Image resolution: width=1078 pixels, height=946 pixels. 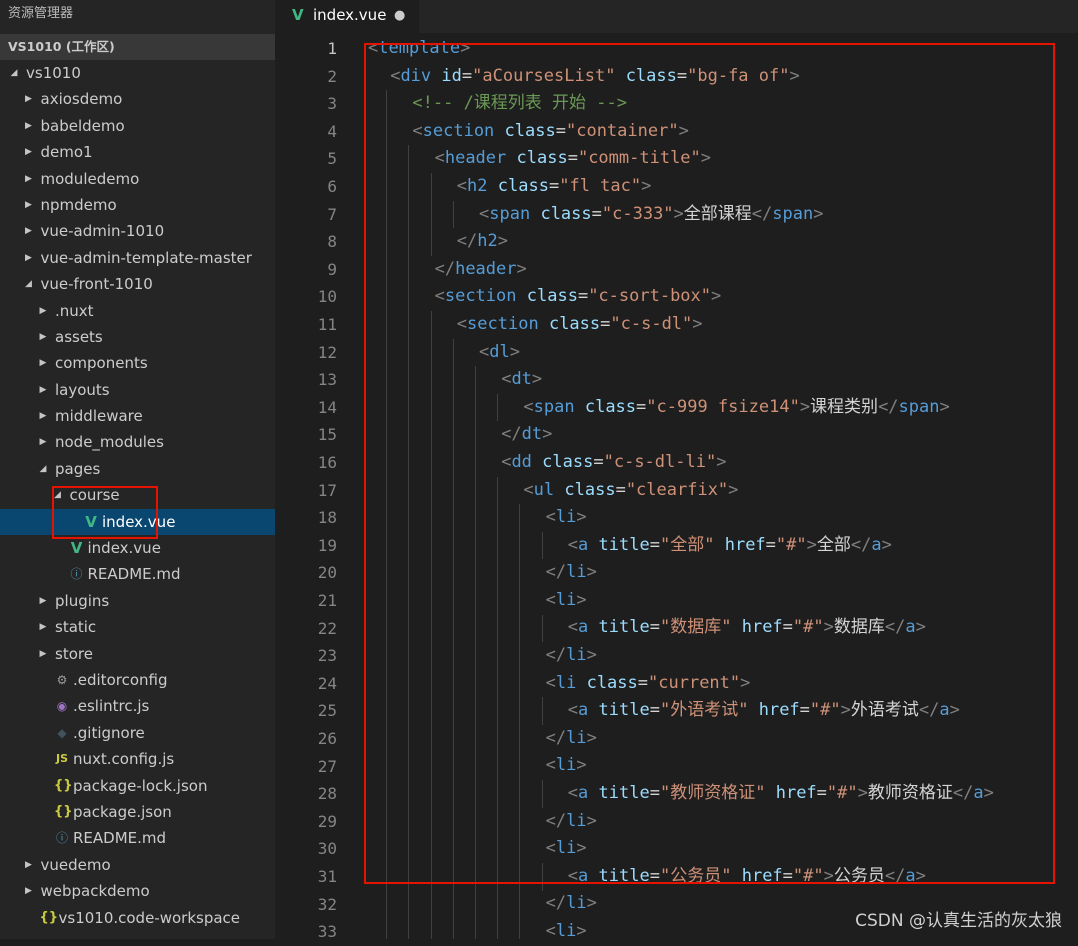 I want to click on tree-folder: ▶ vue-admin-1010, so click(x=137, y=231).